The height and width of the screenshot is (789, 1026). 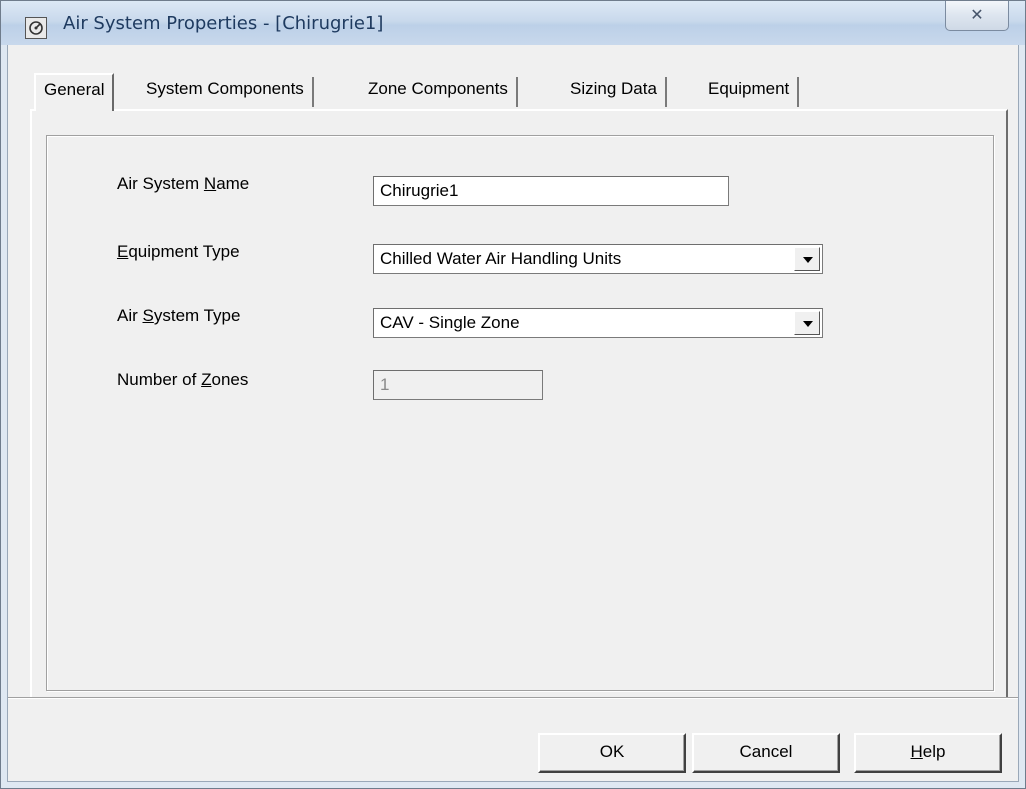 What do you see at coordinates (419, 190) in the screenshot?
I see `input-value: Chirugrie1` at bounding box center [419, 190].